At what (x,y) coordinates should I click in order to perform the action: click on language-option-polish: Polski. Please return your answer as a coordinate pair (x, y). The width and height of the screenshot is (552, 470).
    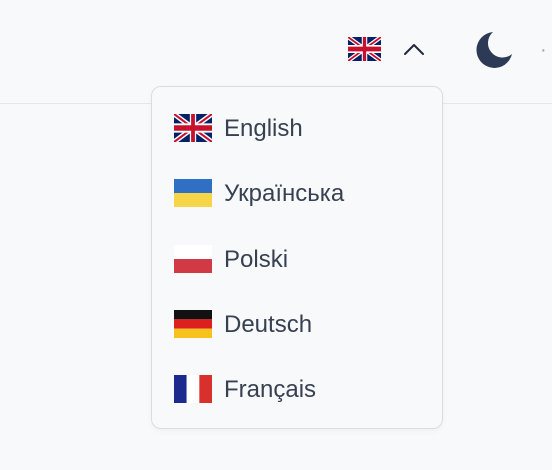
    Looking at the image, I should click on (297, 260).